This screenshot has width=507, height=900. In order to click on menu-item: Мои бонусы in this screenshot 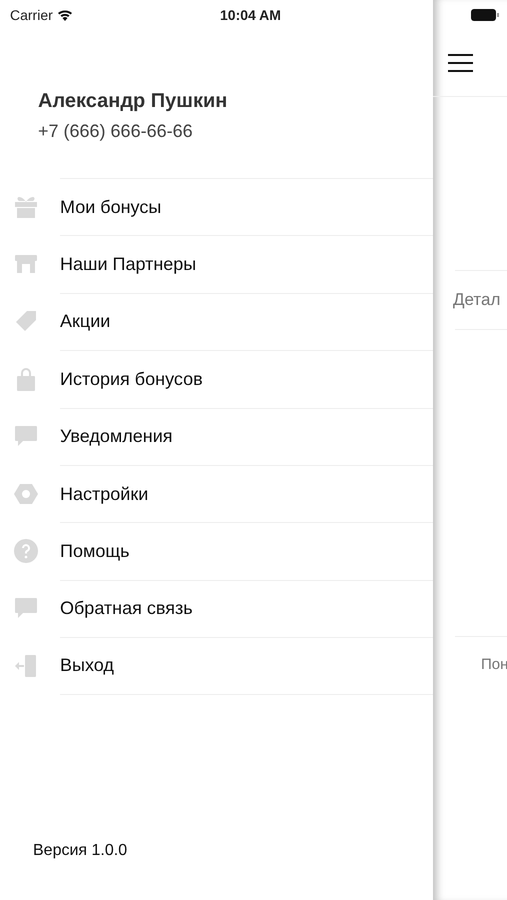, I will do `click(111, 207)`.